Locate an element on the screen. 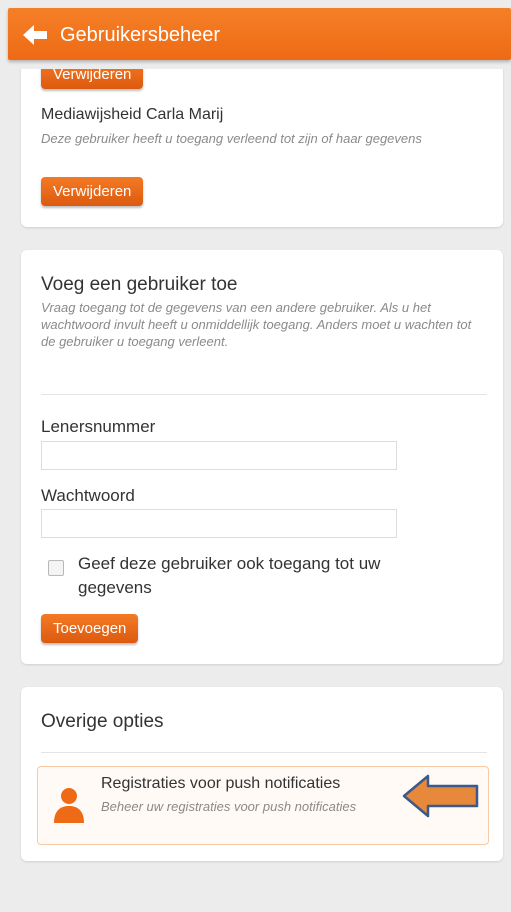 This screenshot has height=912, width=511. arrow-left-icon is located at coordinates (35, 35).